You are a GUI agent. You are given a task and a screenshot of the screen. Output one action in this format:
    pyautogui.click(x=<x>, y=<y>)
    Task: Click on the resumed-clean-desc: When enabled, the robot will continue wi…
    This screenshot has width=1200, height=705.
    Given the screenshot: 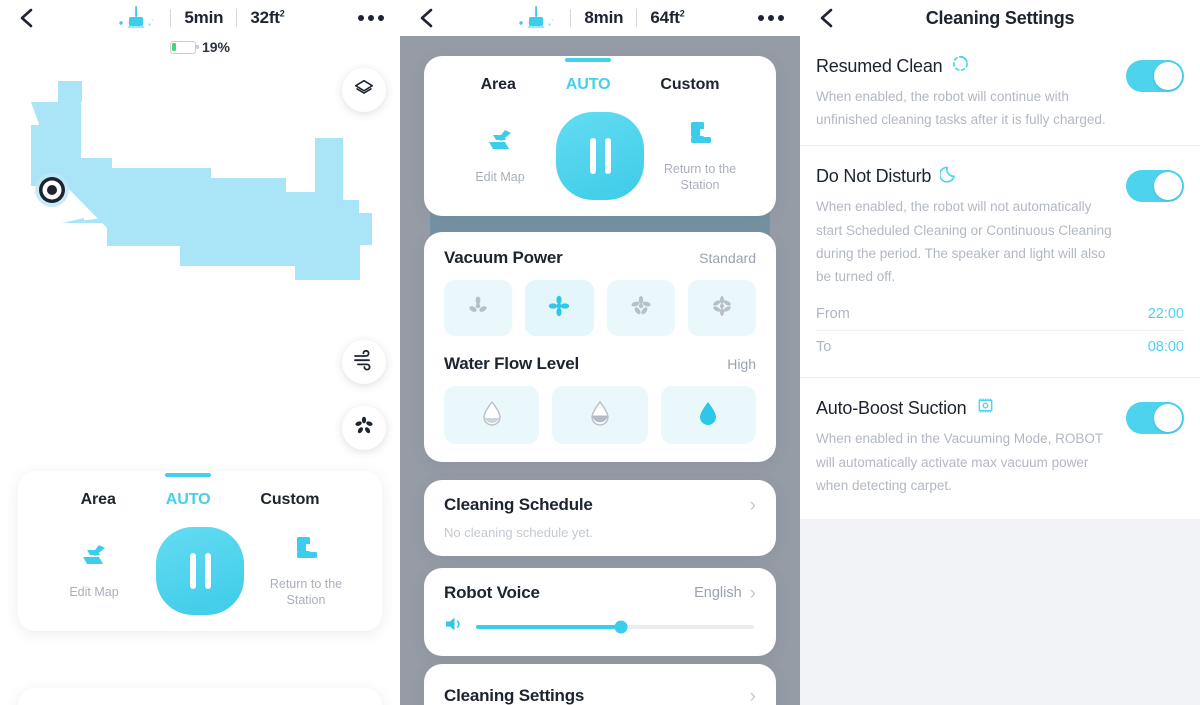 What is the action you would take?
    pyautogui.click(x=961, y=108)
    